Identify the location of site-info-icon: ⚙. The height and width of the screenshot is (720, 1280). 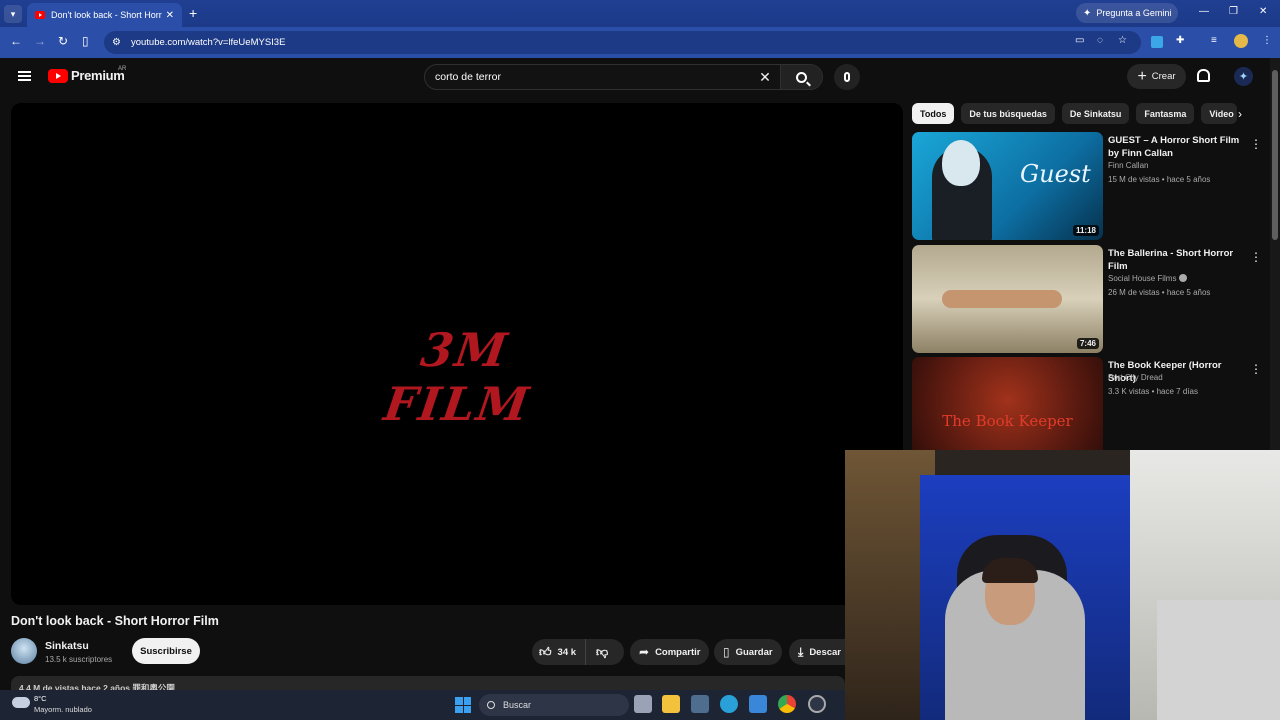
(116, 42).